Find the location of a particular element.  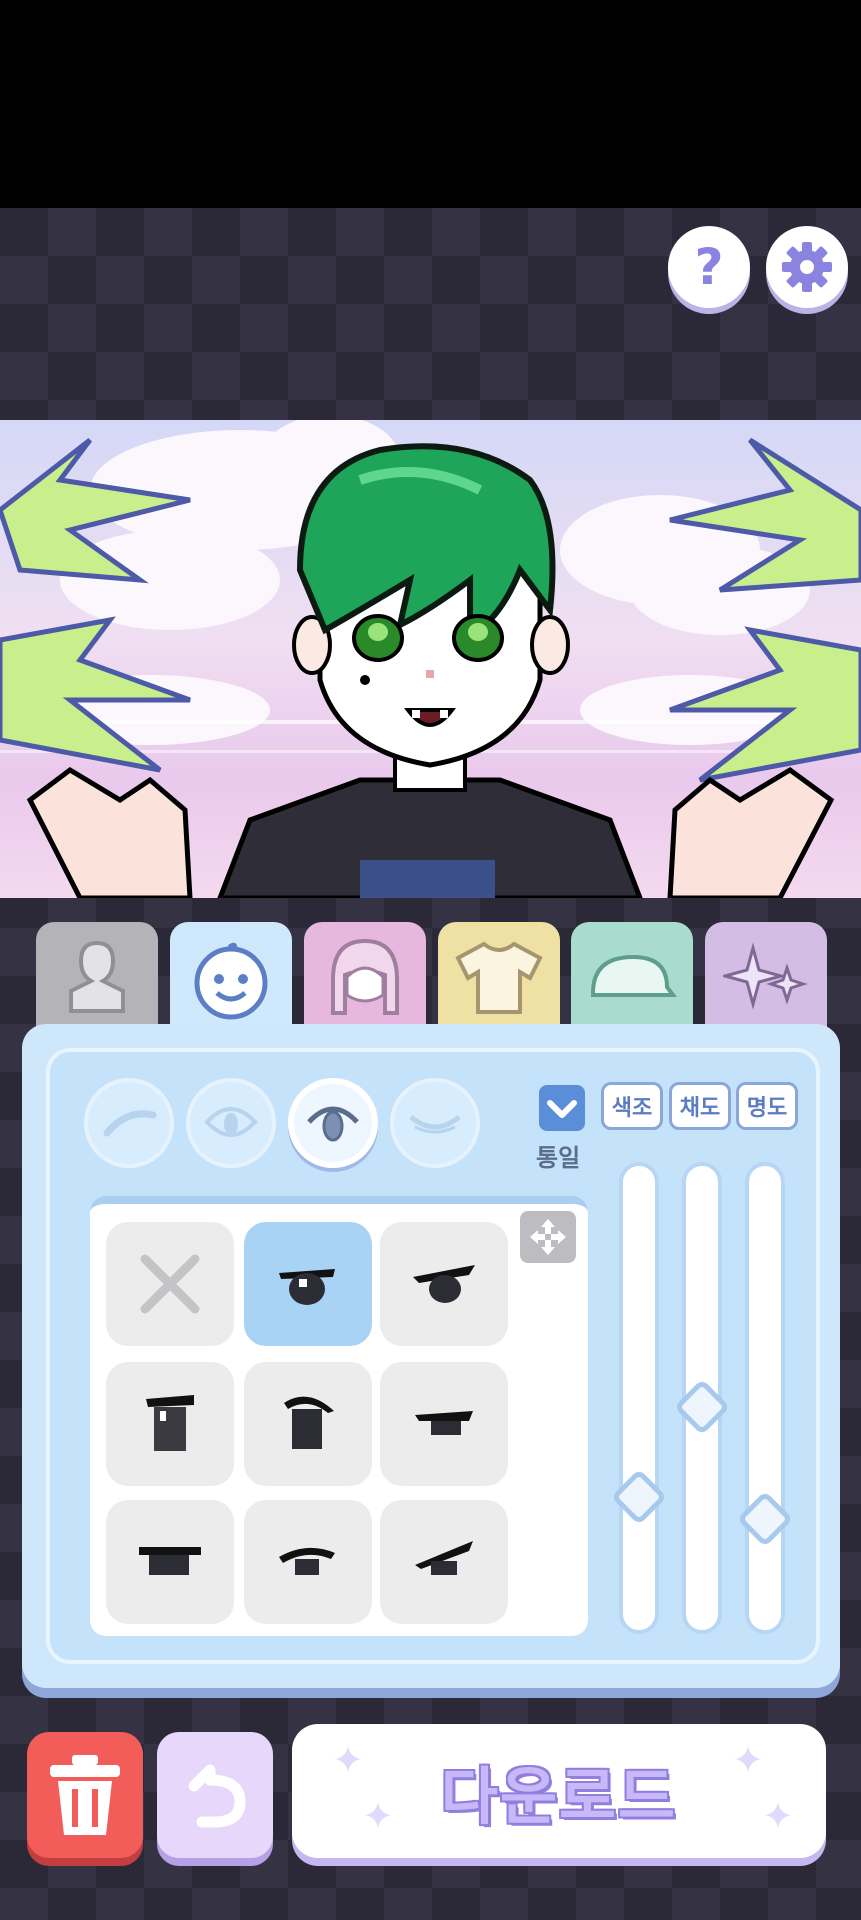

question-mark-icon: ? is located at coordinates (709, 267).